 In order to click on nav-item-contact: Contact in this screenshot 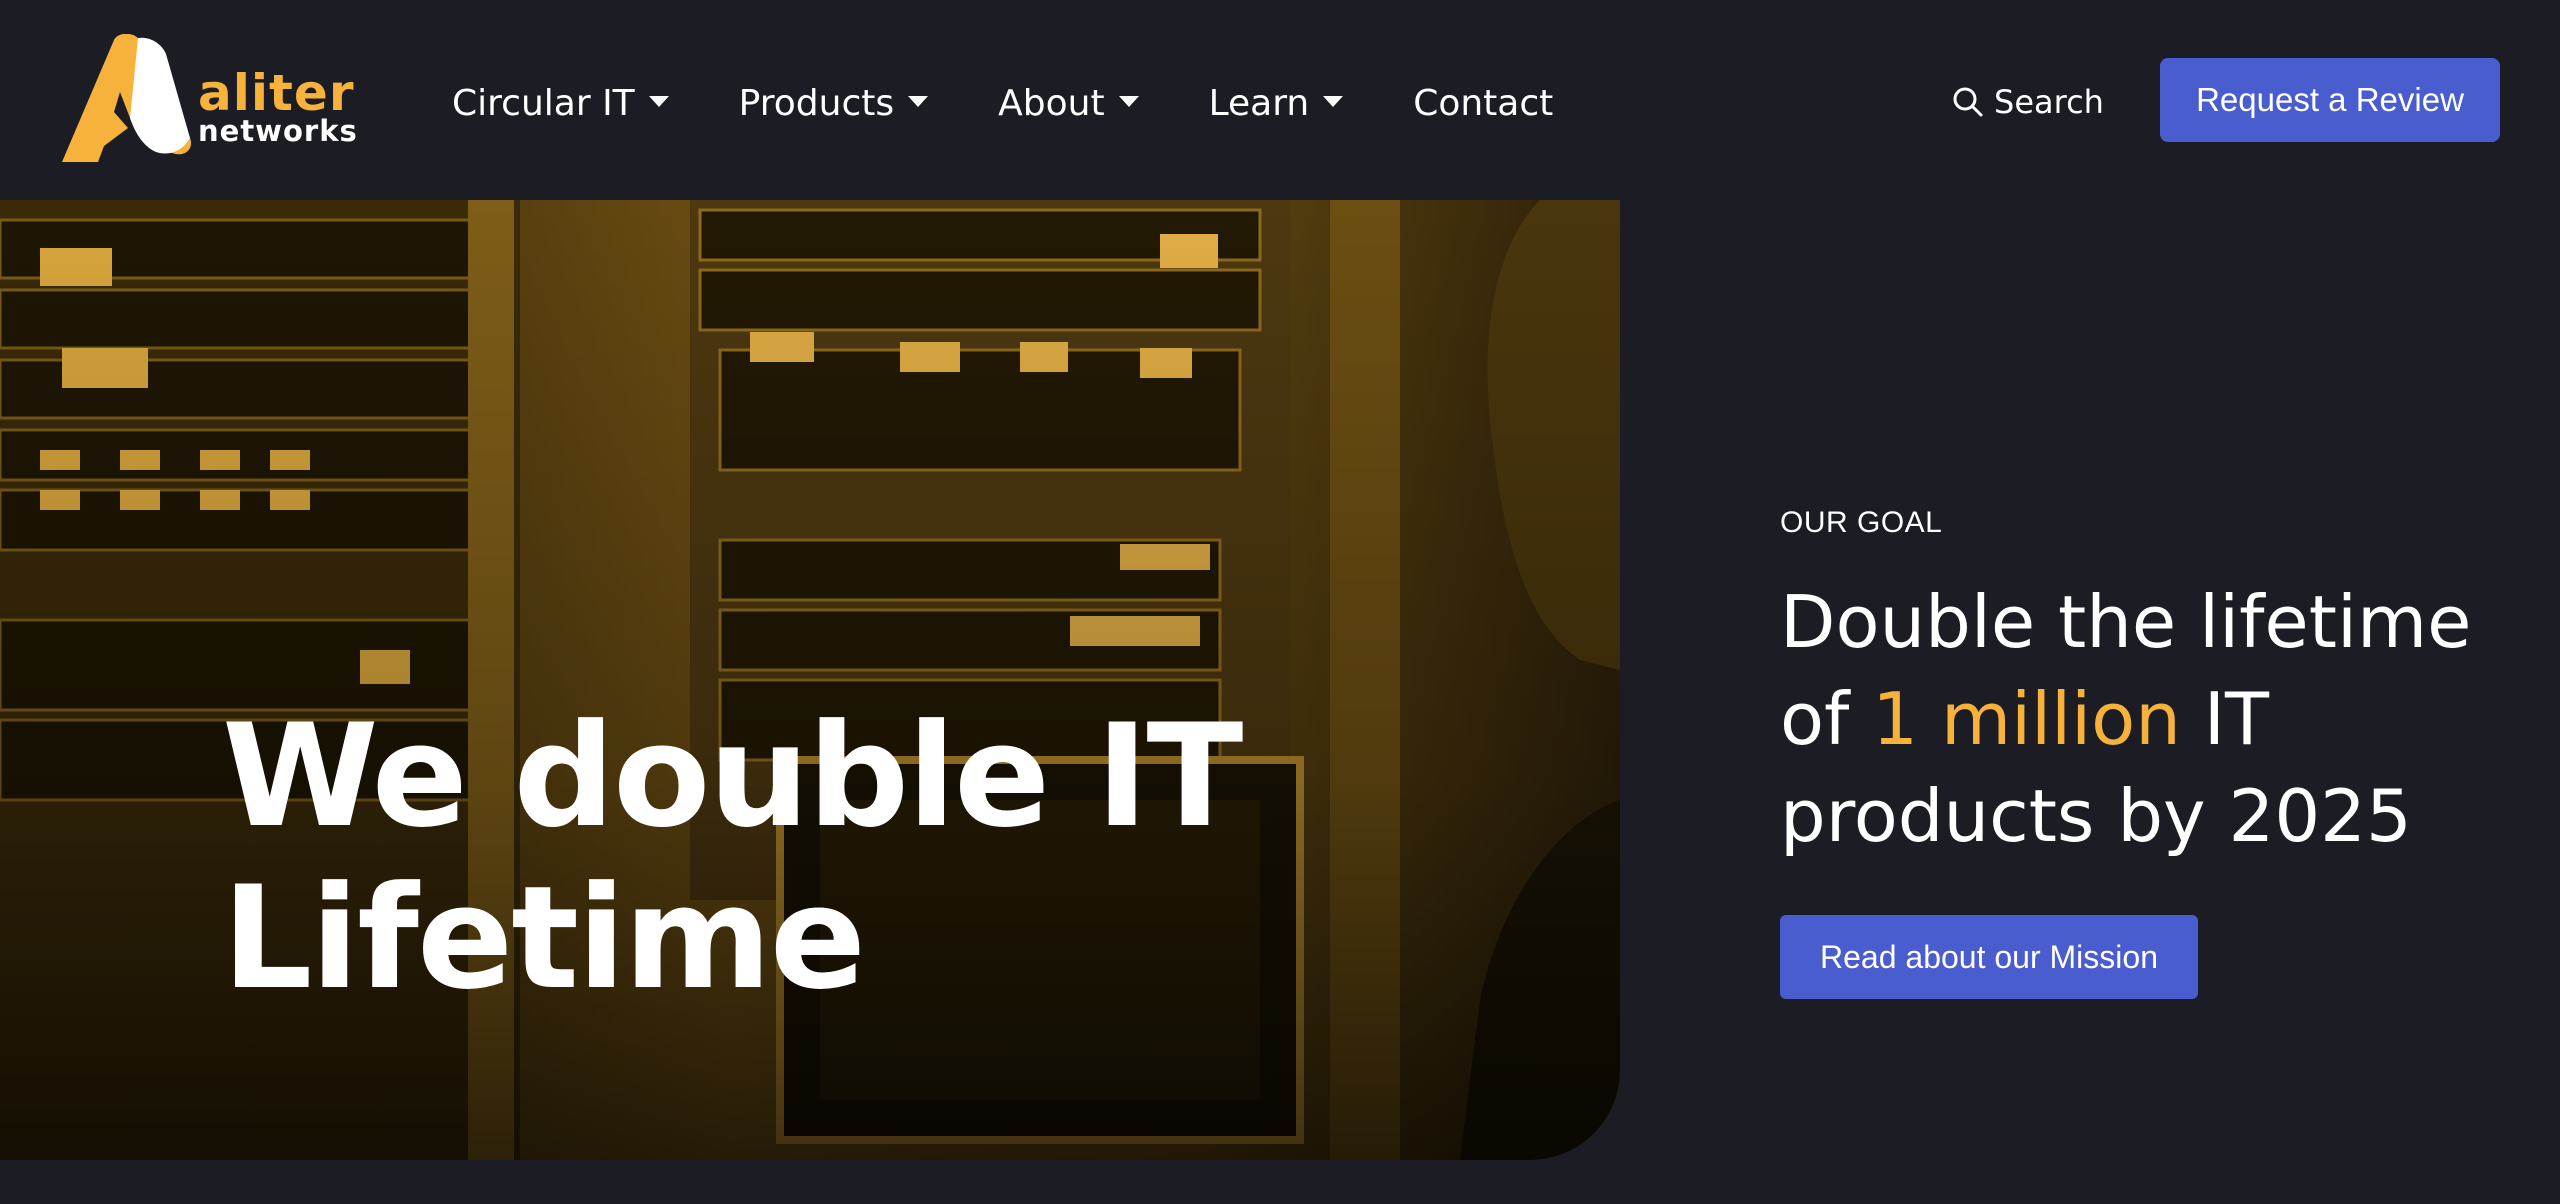, I will do `click(1483, 103)`.